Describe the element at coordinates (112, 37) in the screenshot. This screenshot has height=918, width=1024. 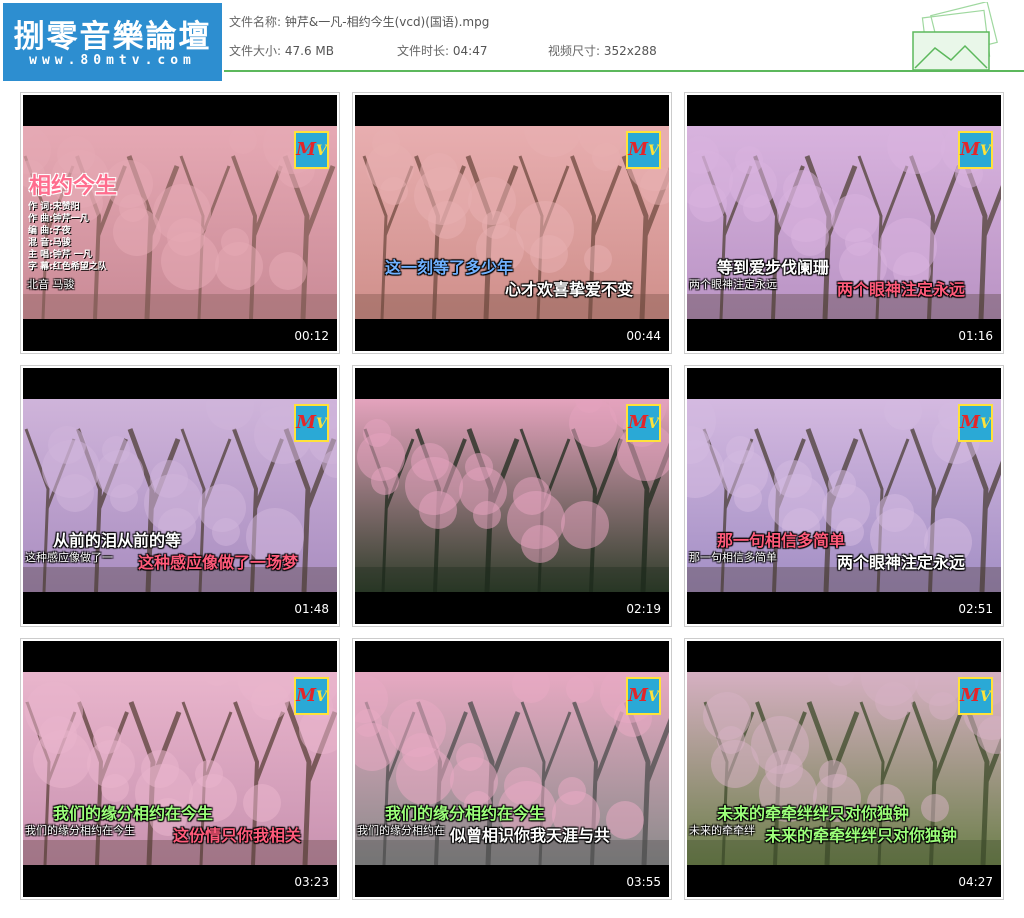
I see `logo-title: 捌零音樂論壇` at that location.